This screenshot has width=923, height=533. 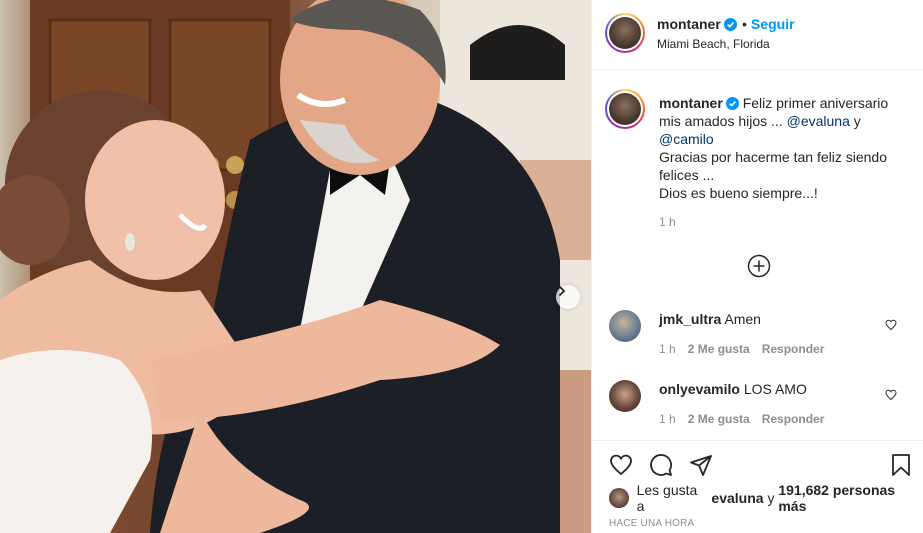 What do you see at coordinates (699, 389) in the screenshot?
I see `comment-username: onlyevamilo` at bounding box center [699, 389].